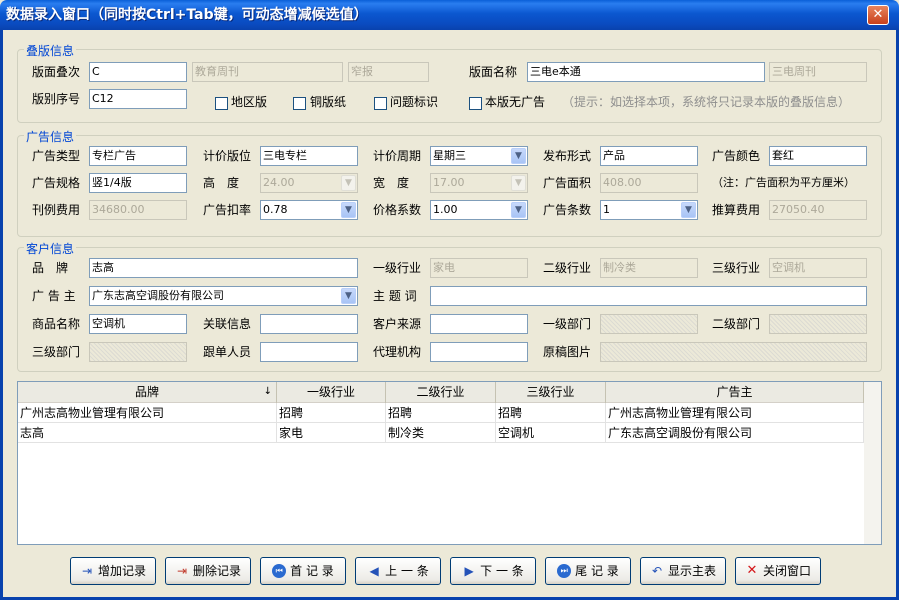 This screenshot has width=899, height=600. I want to click on related-input, so click(309, 324).